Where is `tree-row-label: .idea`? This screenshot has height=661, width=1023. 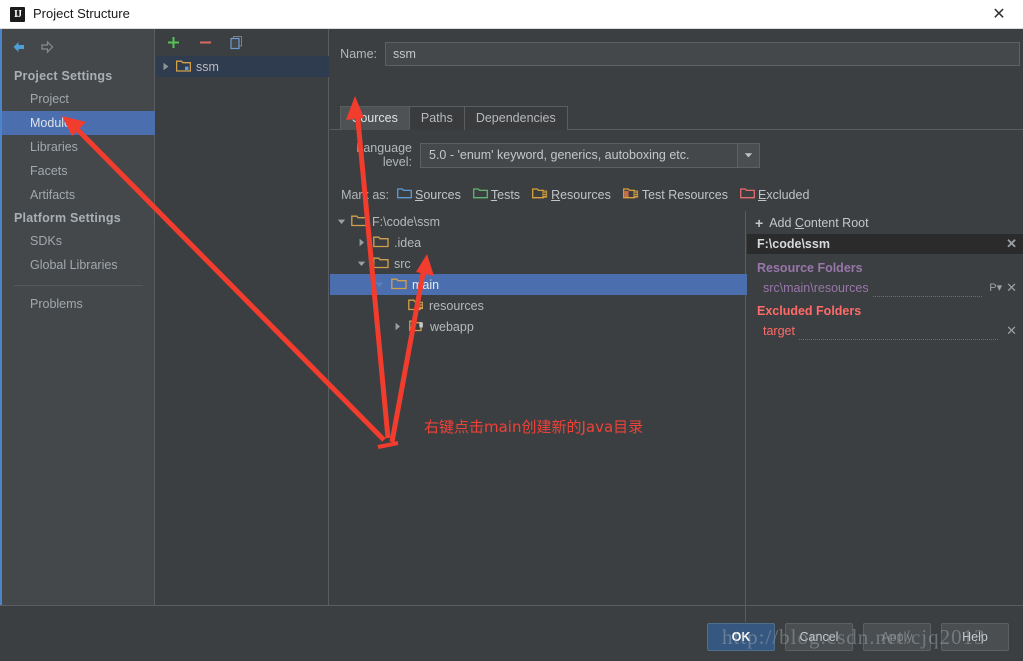
tree-row-label: .idea is located at coordinates (408, 242).